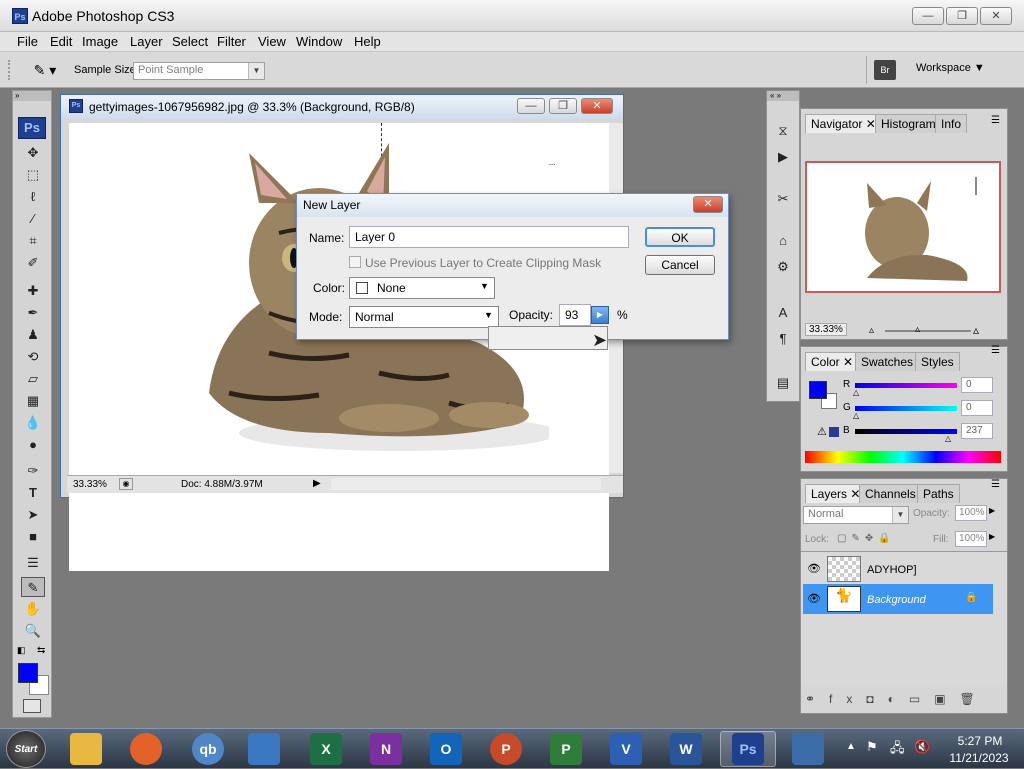  I want to click on toolbox-grip: », so click(32, 96).